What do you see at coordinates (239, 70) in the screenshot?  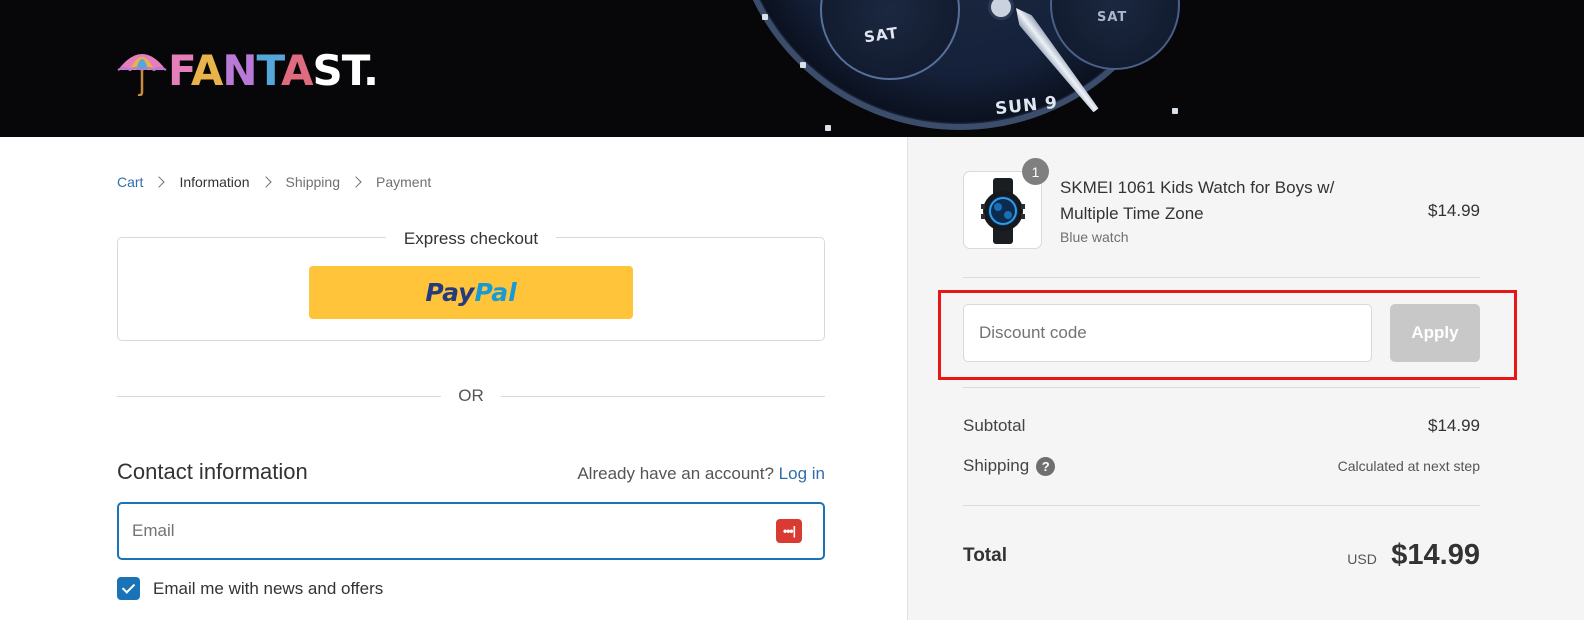 I see `logo-letters: N` at bounding box center [239, 70].